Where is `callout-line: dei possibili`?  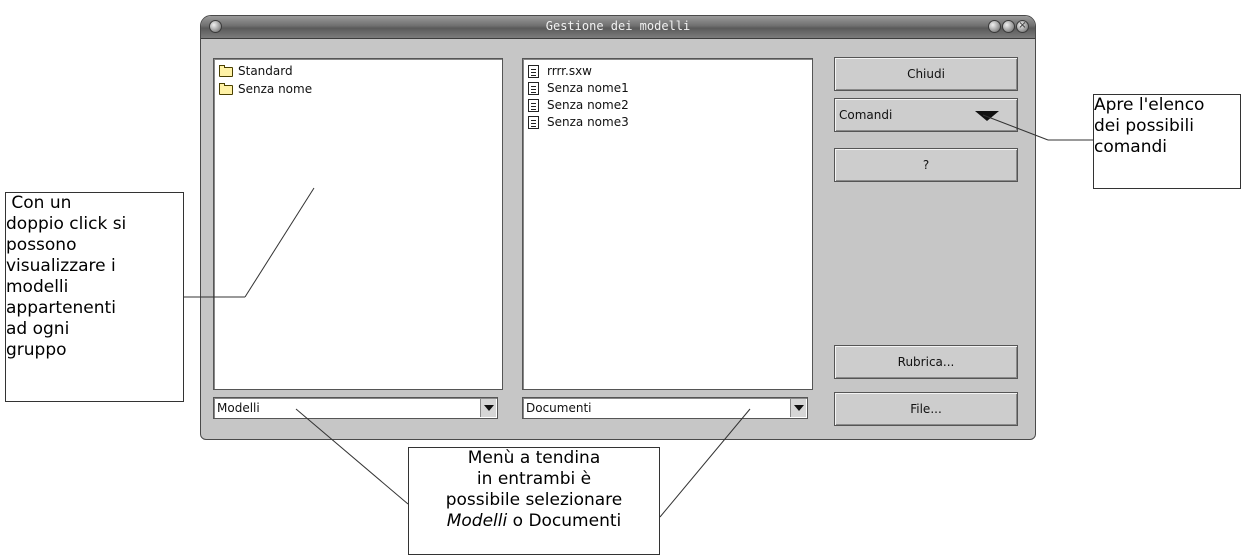 callout-line: dei possibili is located at coordinates (1144, 126).